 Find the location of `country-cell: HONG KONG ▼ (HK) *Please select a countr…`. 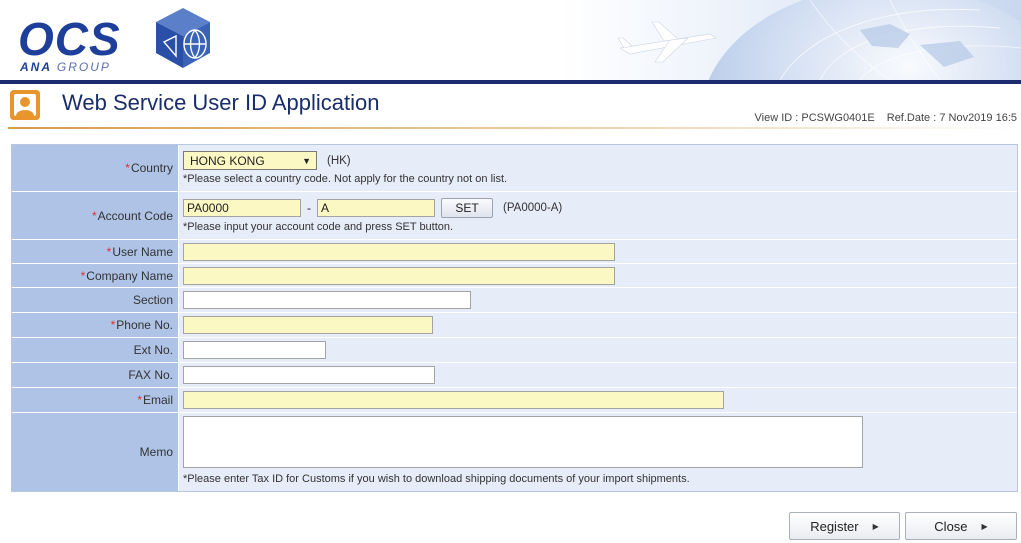

country-cell: HONG KONG ▼ (HK) *Please select a countr… is located at coordinates (598, 168).